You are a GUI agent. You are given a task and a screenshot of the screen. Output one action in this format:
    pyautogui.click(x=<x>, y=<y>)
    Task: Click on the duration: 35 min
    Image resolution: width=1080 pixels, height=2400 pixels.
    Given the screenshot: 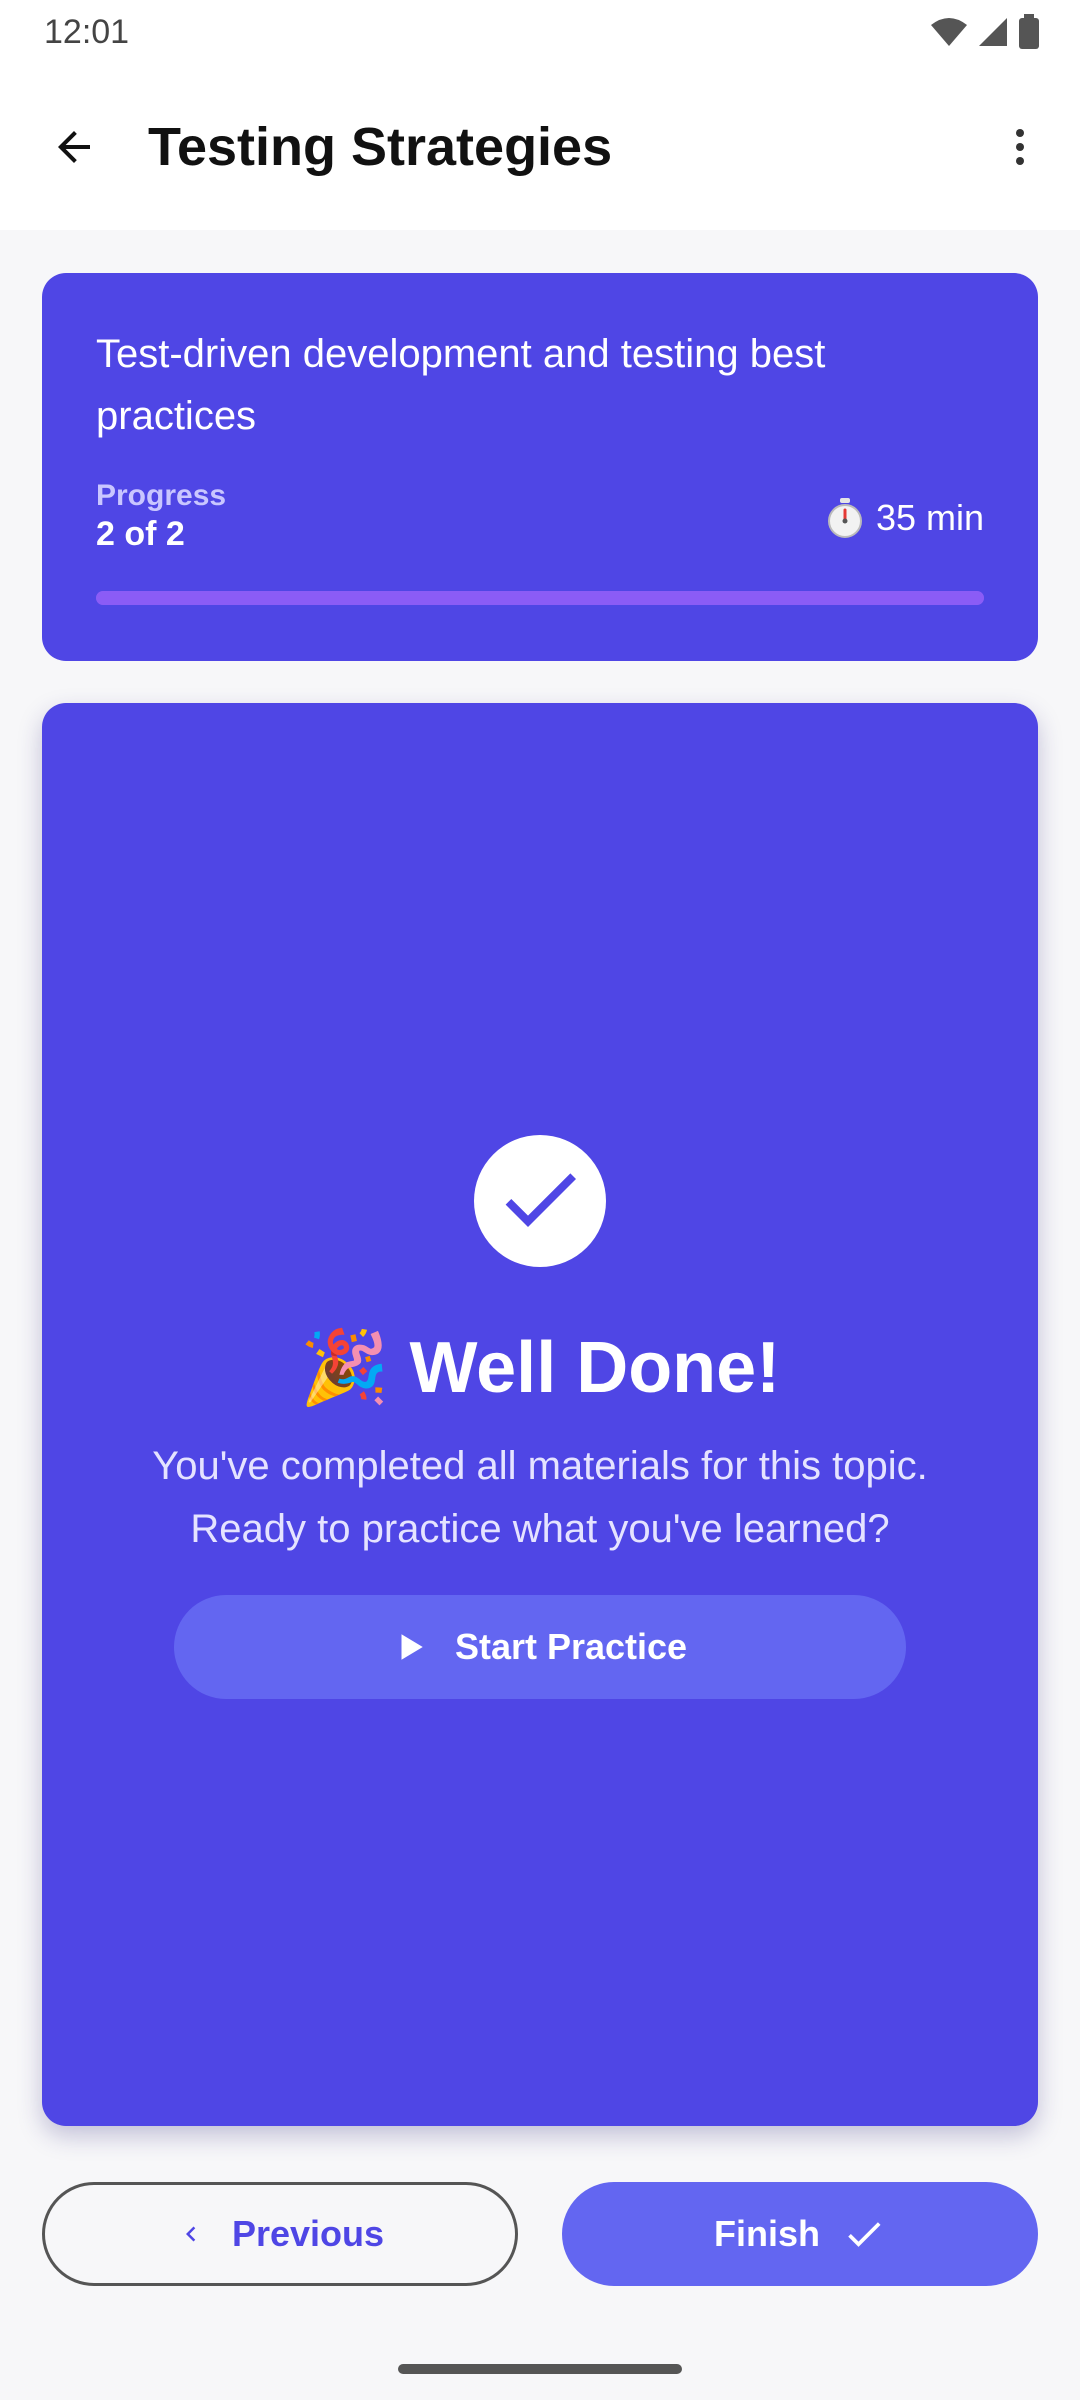 What is the action you would take?
    pyautogui.click(x=905, y=518)
    